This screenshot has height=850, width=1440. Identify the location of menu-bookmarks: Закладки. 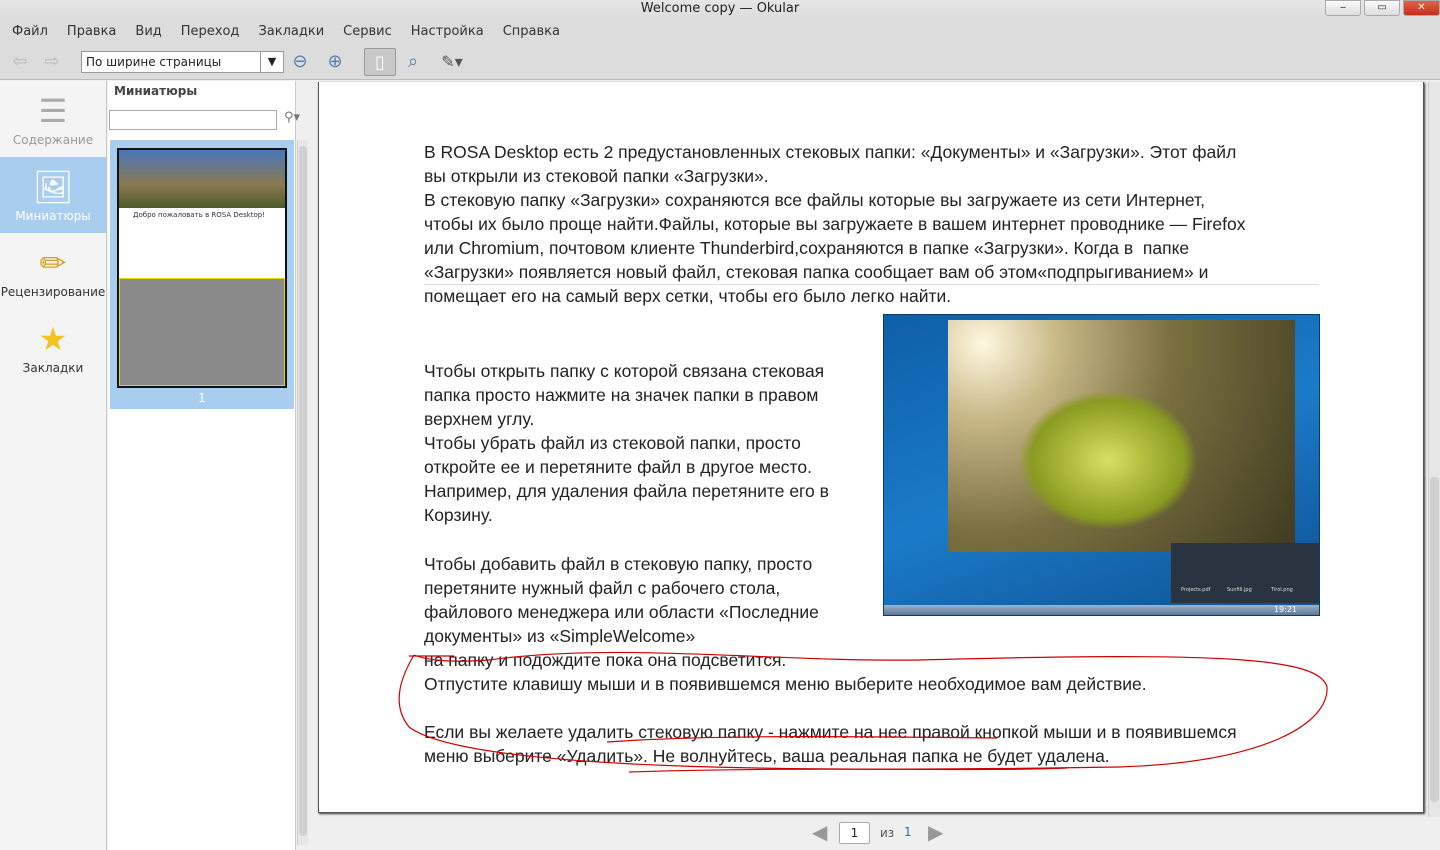
(291, 32).